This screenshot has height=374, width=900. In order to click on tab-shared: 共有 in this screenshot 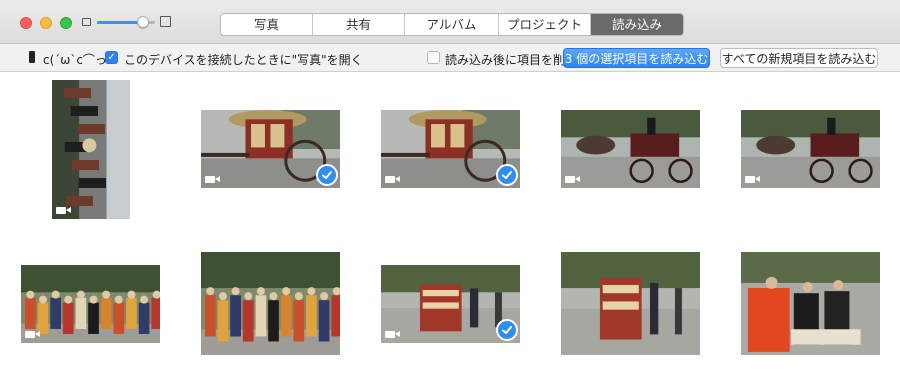, I will do `click(359, 24)`.